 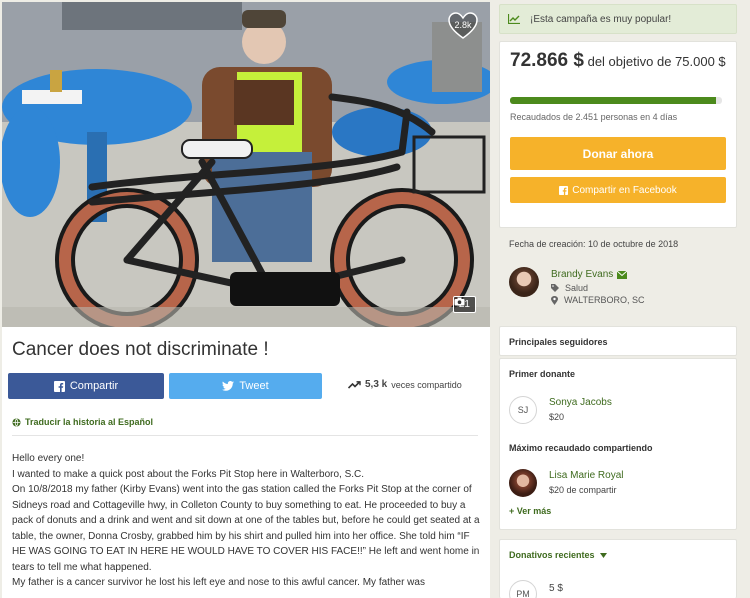 What do you see at coordinates (523, 589) in the screenshot?
I see `recent-donor-avatar: PM` at bounding box center [523, 589].